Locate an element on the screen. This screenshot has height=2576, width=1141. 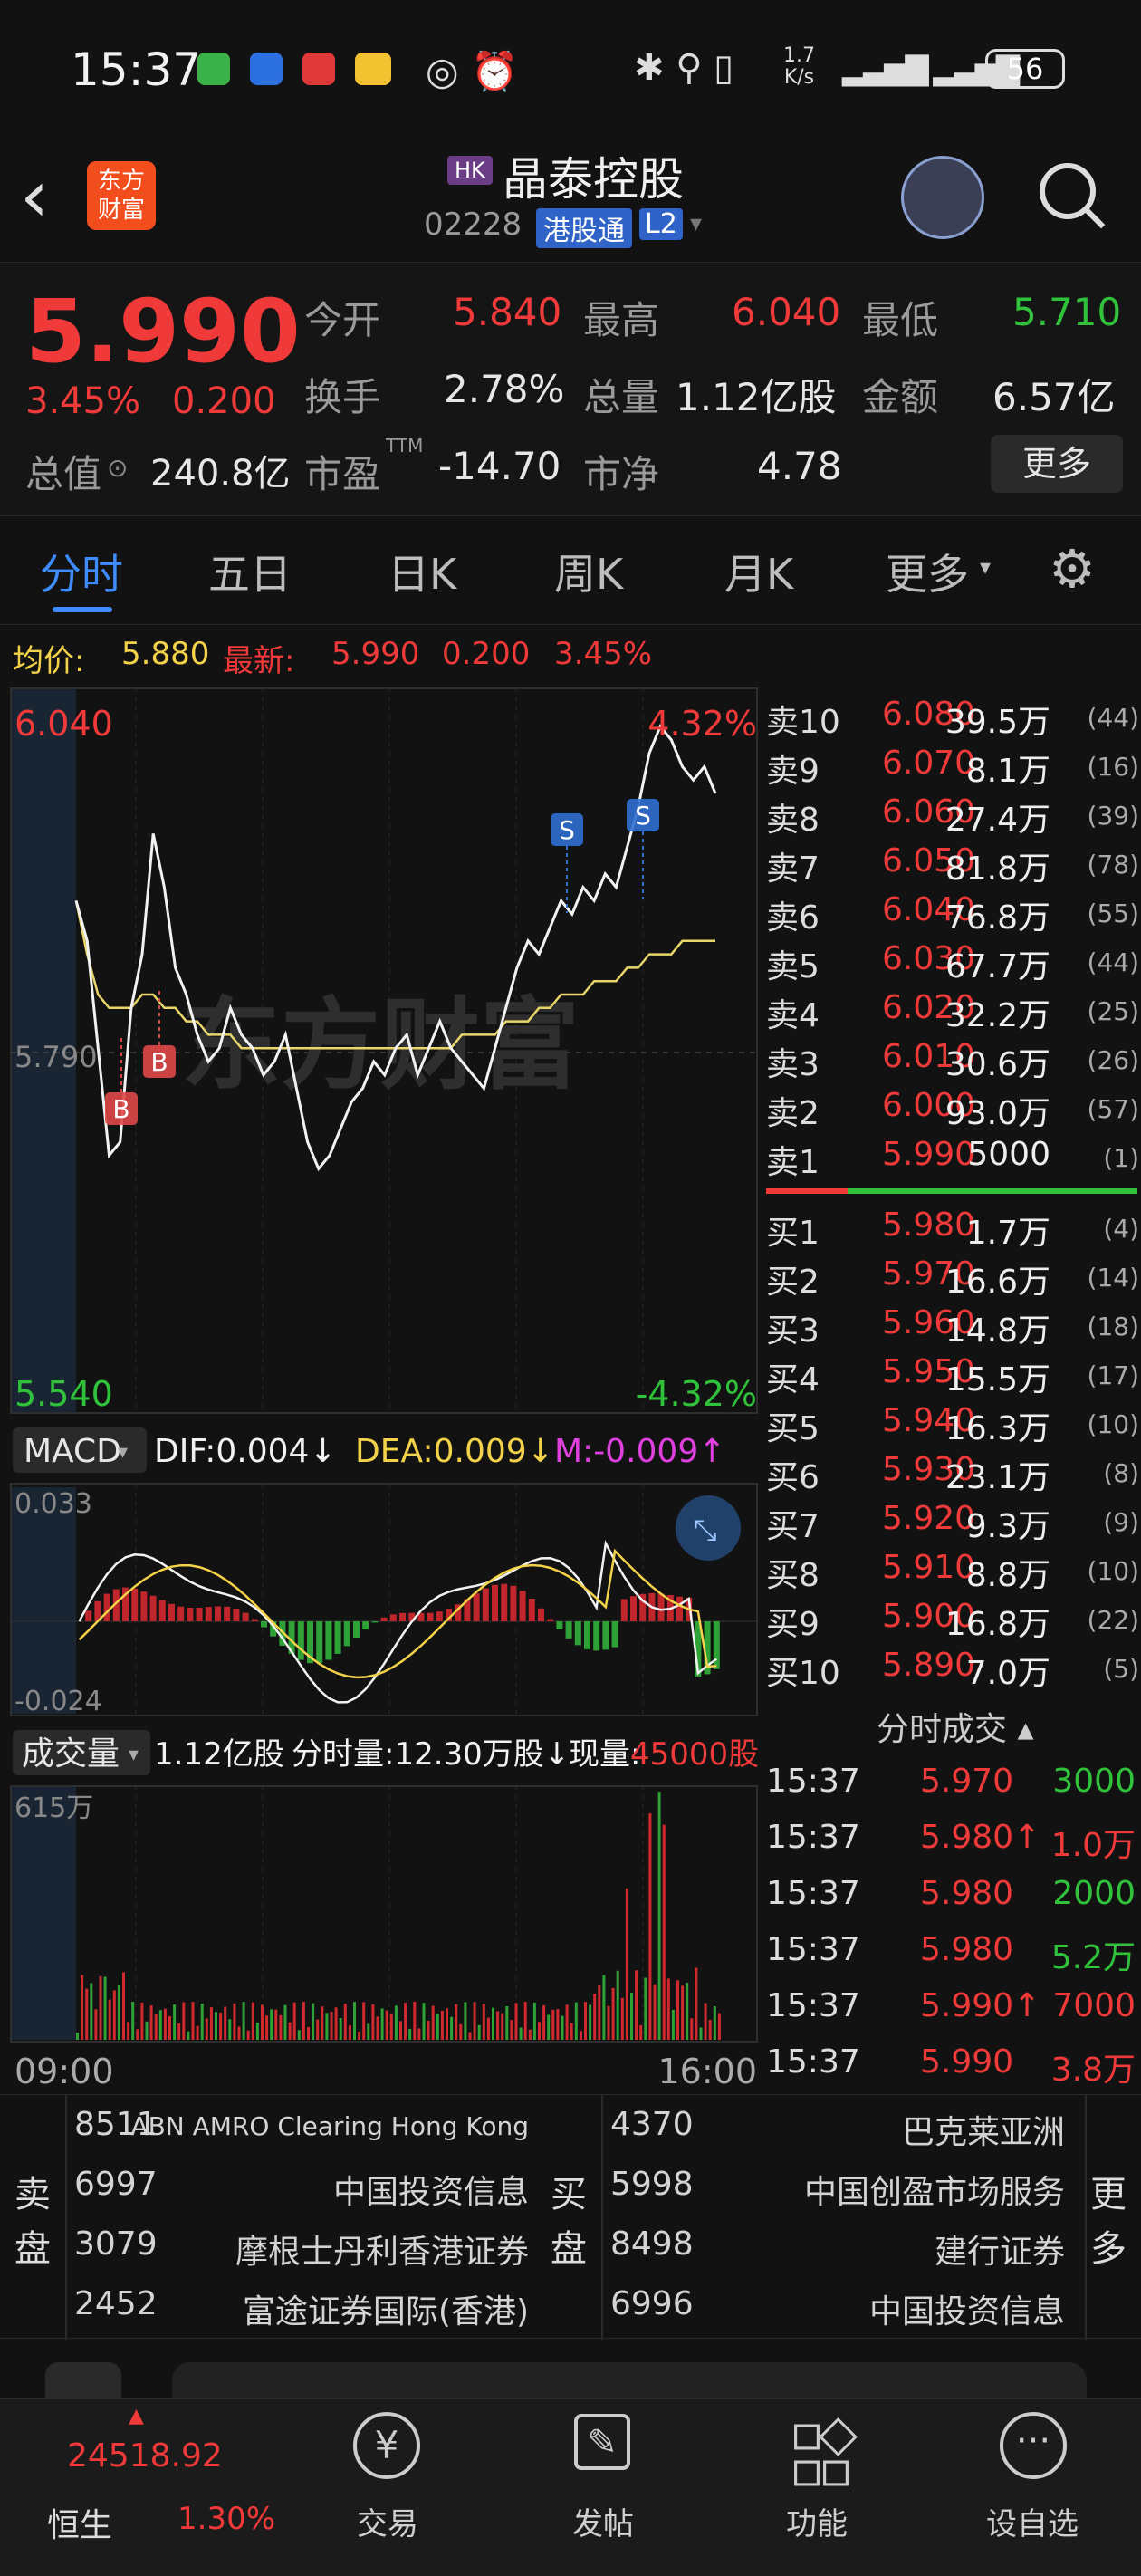
volume-label: 总量 is located at coordinates (621, 397).